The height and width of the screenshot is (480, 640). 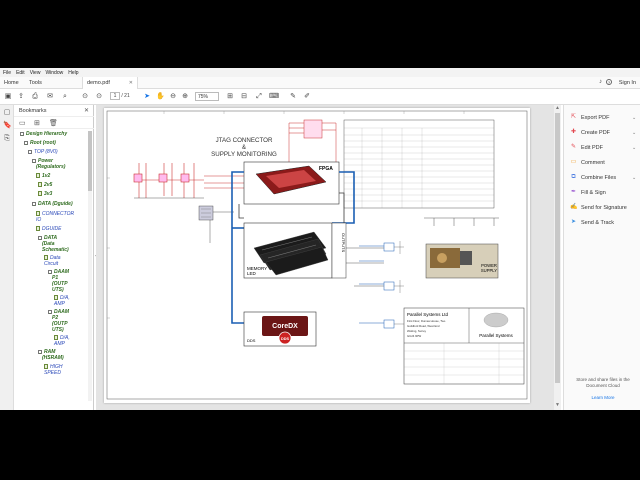 What do you see at coordinates (40, 143) in the screenshot?
I see `bookmark-item: - Root (root)` at bounding box center [40, 143].